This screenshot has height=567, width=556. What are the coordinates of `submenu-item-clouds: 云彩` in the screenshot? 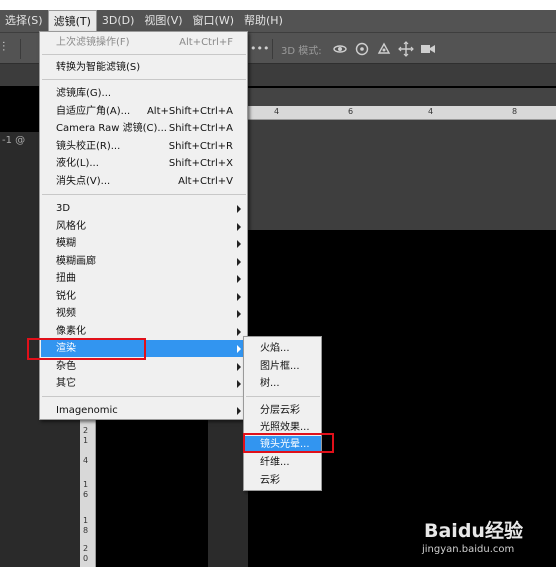 It's located at (283, 480).